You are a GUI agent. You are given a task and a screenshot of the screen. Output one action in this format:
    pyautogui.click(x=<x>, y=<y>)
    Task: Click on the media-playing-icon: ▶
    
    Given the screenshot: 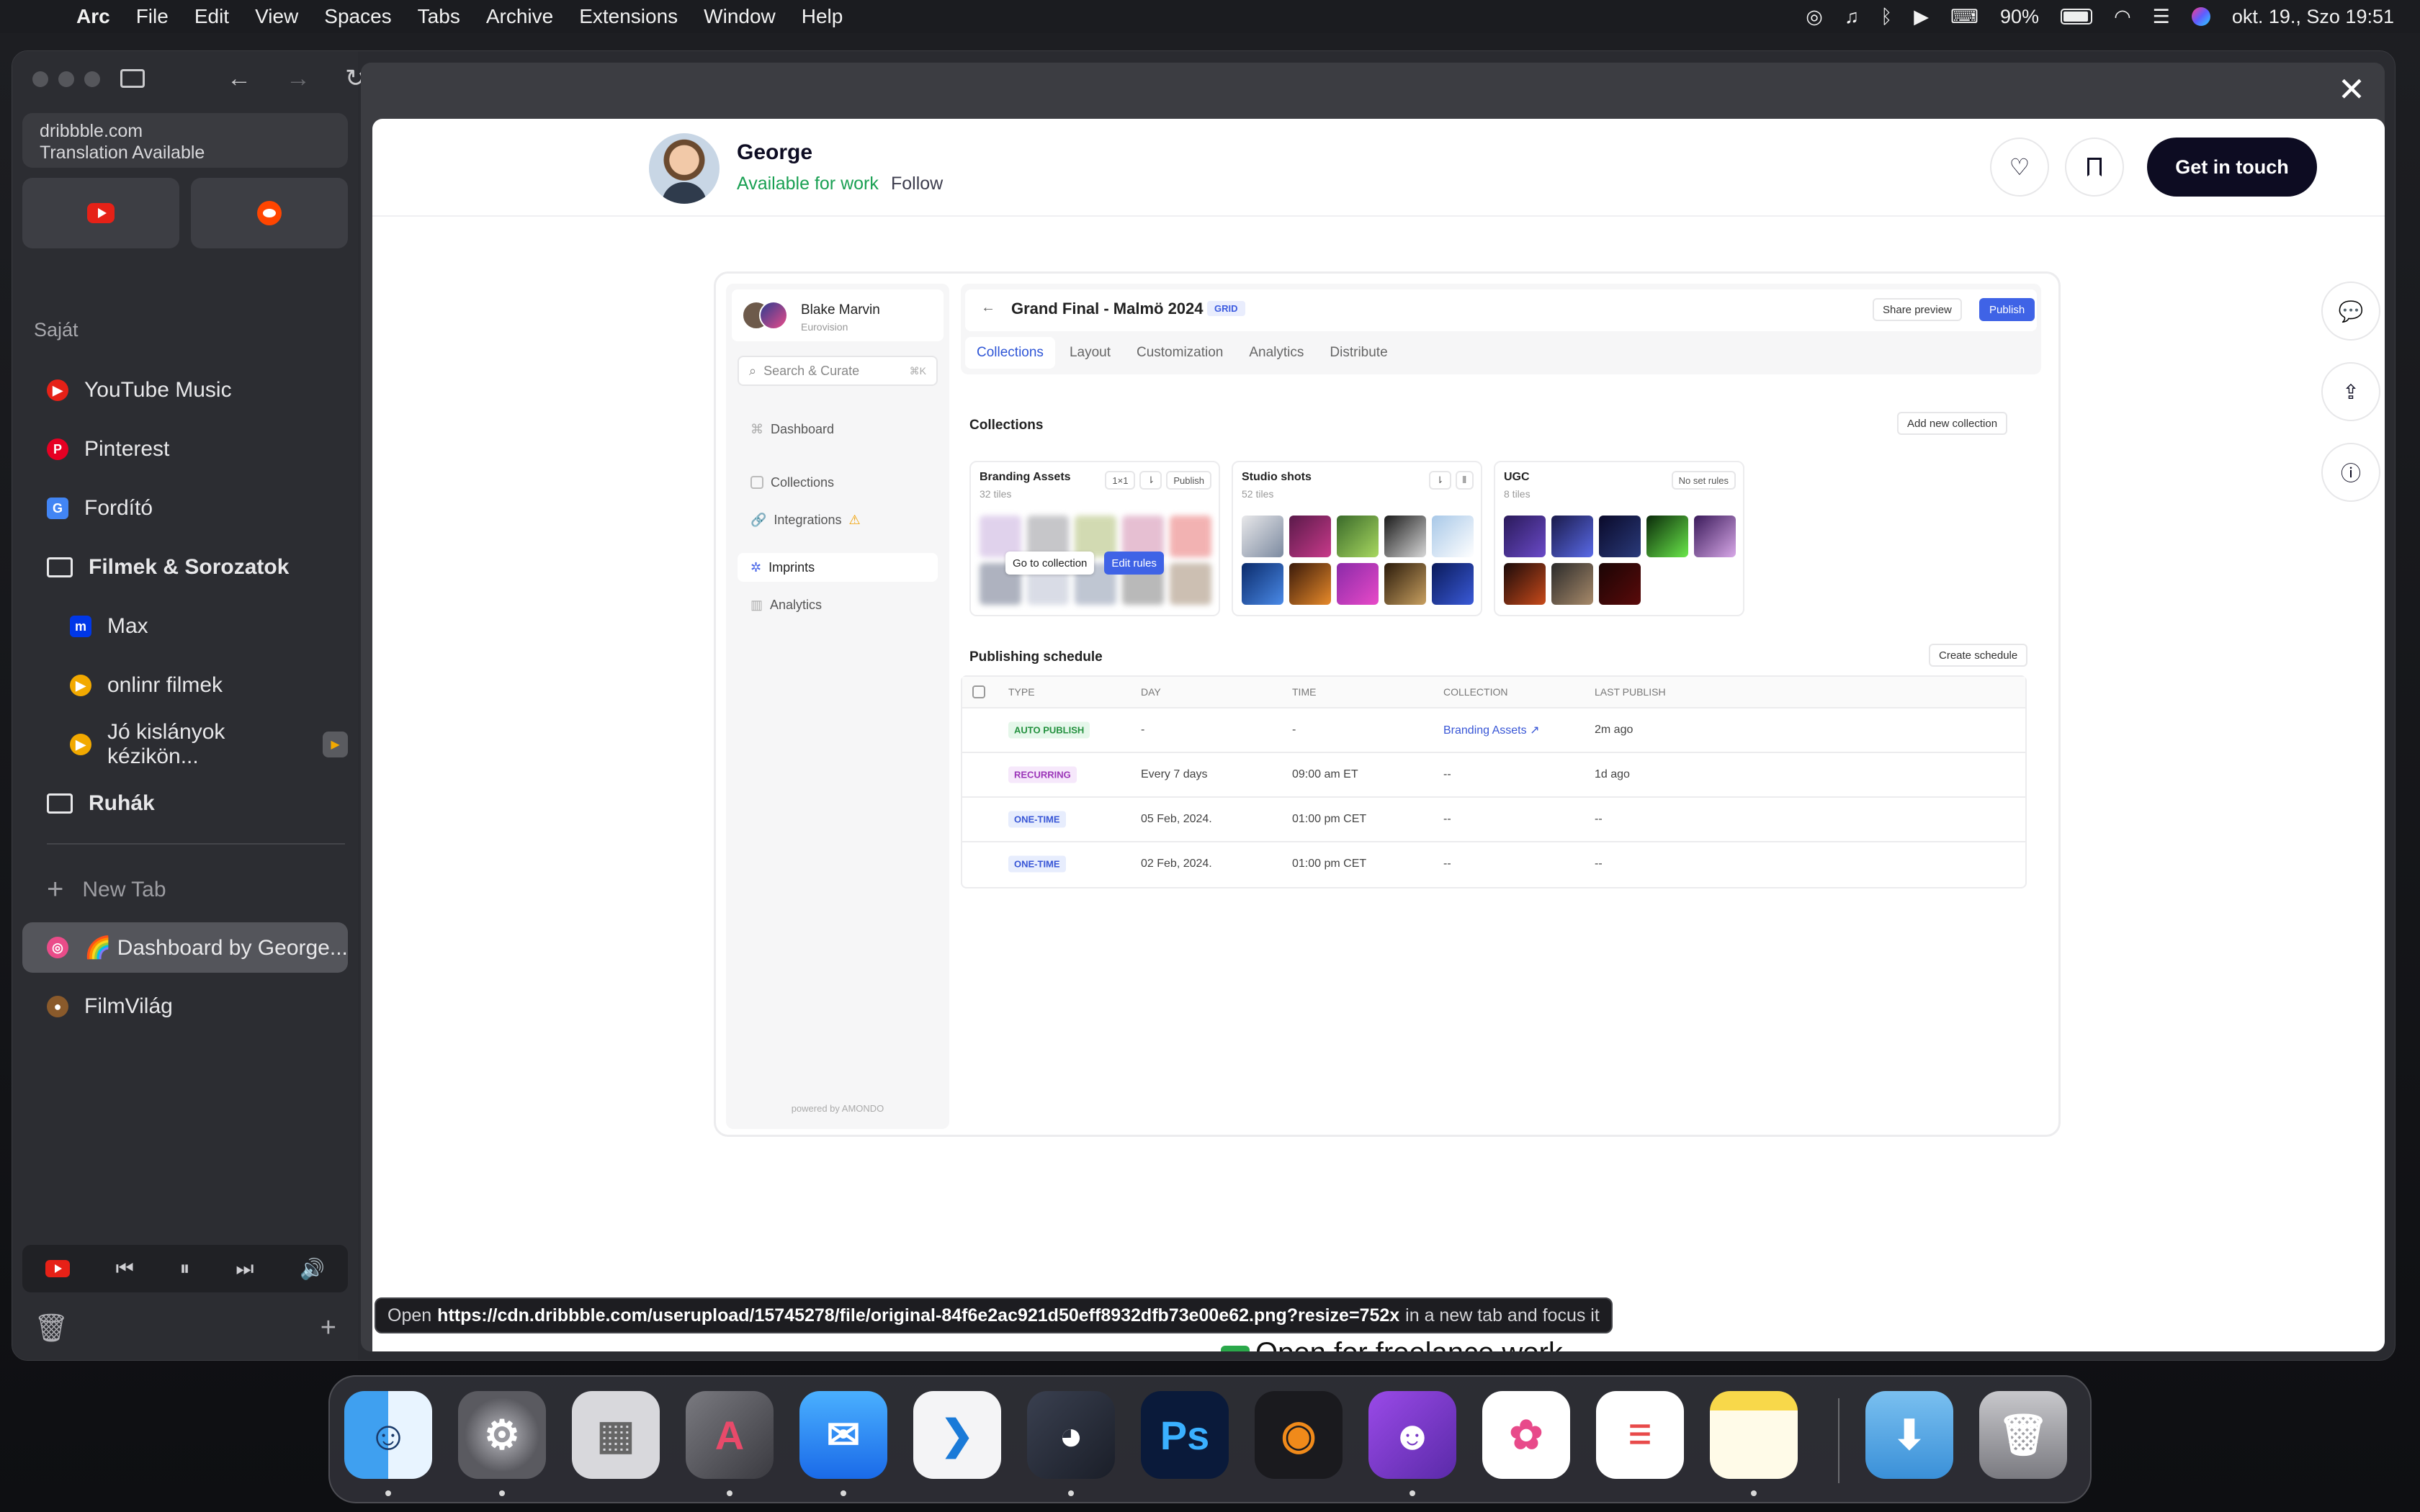 What is the action you would take?
    pyautogui.click(x=335, y=744)
    